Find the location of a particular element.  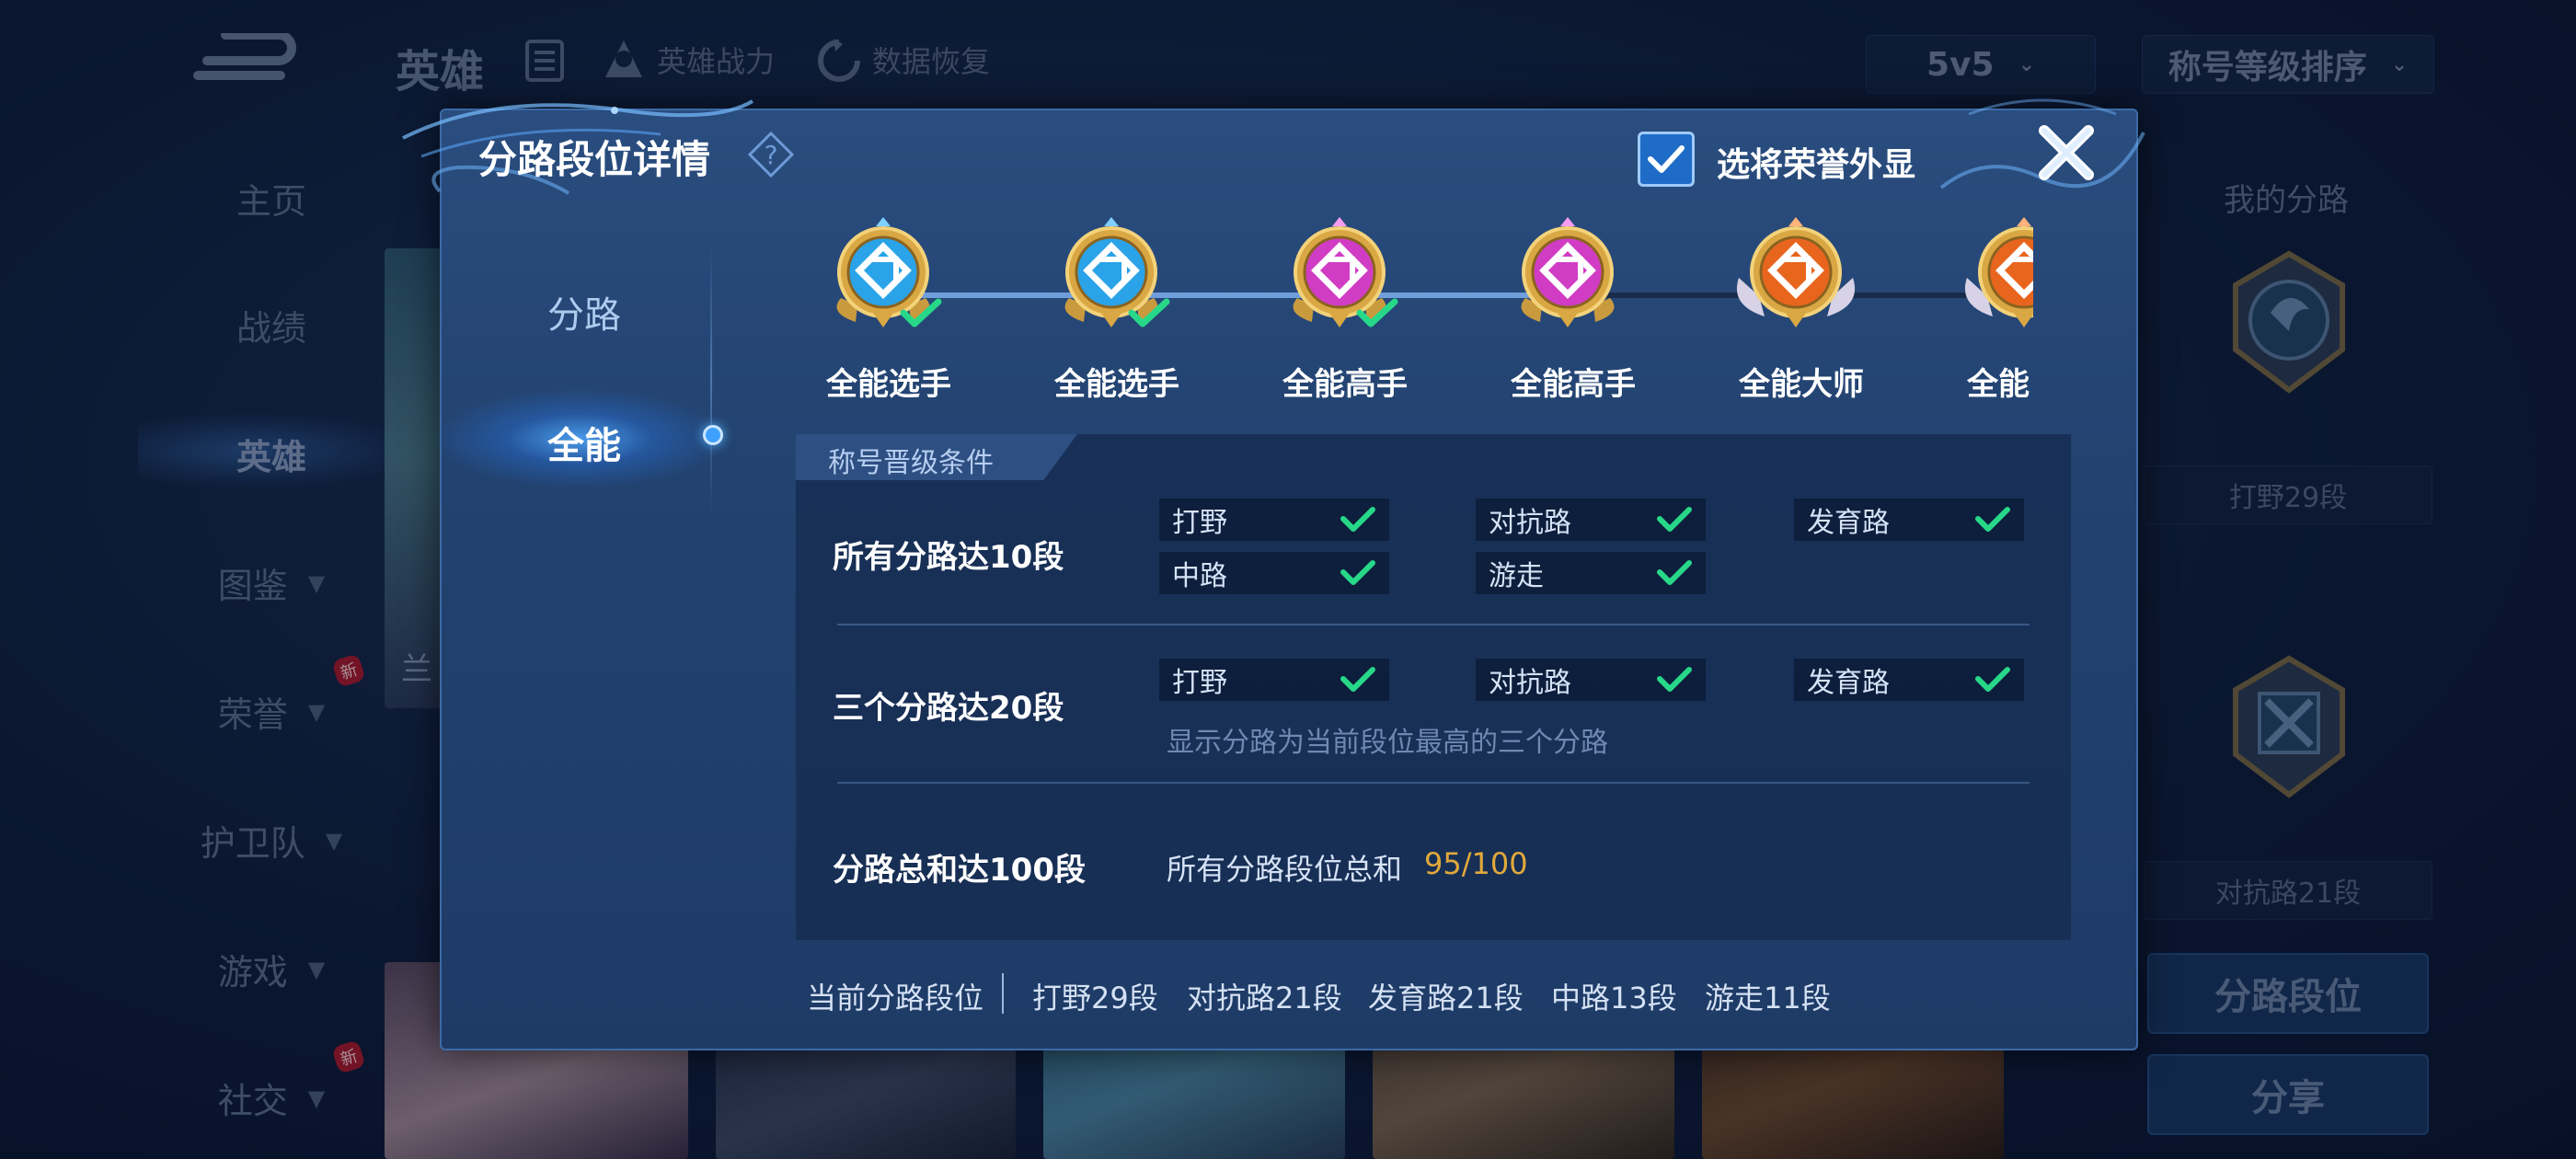

route-chip: 游走 is located at coordinates (1591, 573).